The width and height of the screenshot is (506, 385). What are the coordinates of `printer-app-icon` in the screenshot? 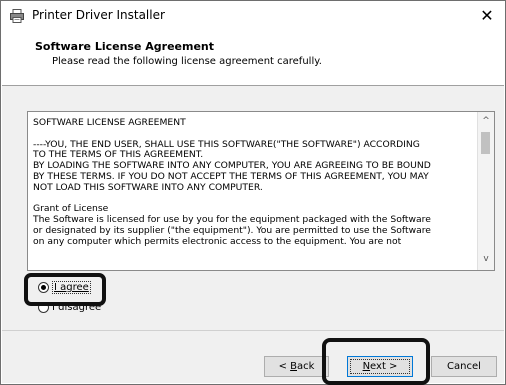 It's located at (17, 16).